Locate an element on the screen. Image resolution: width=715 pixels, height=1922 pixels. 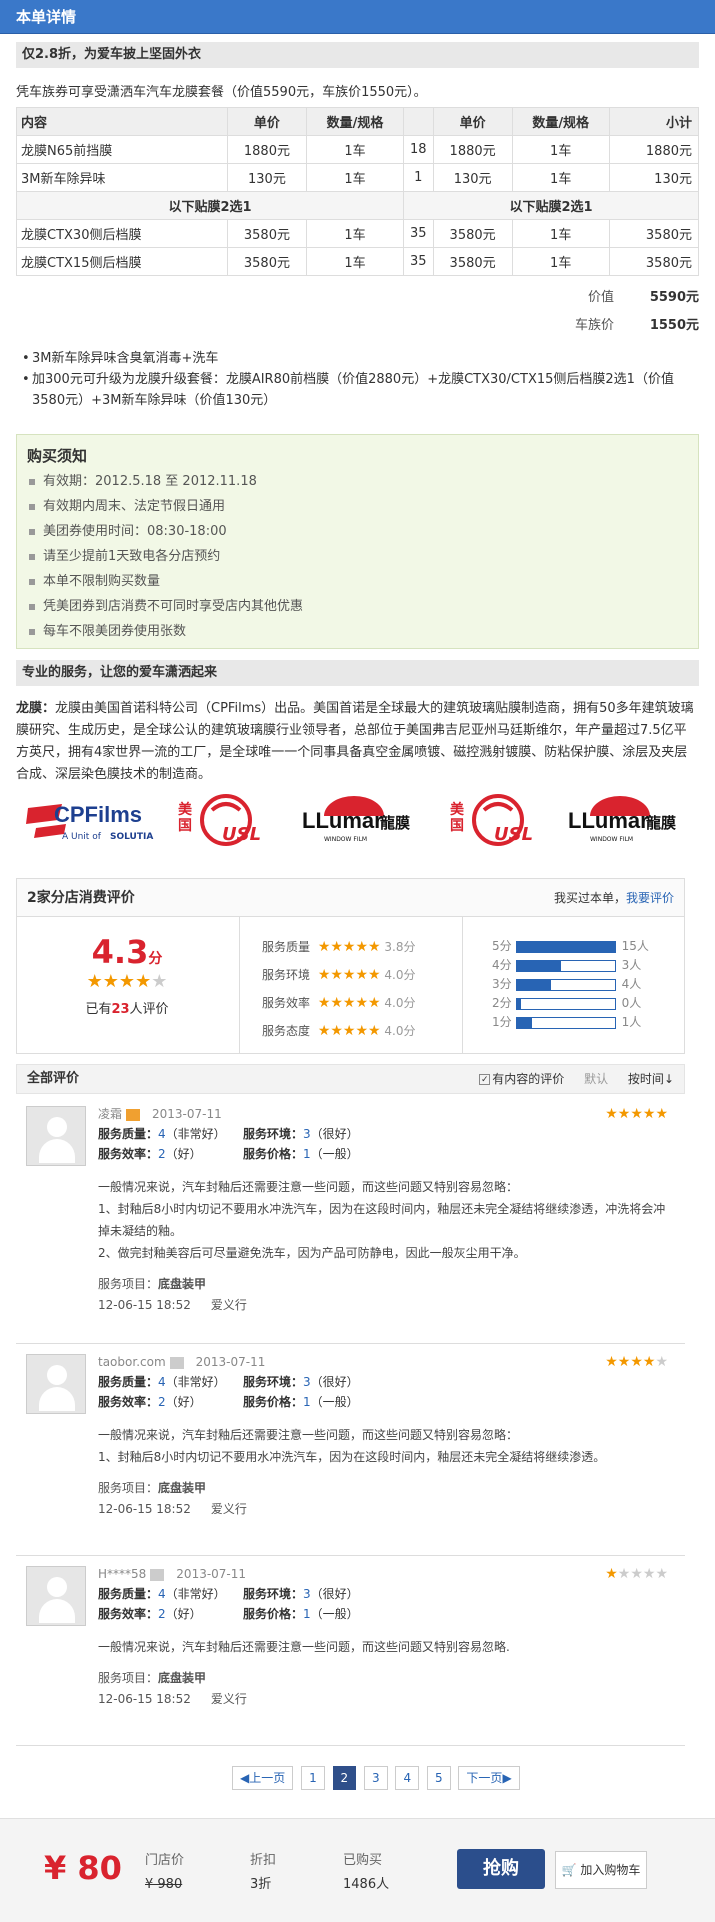
review-user-line: H****58 2013-07-11 ★★★★★ is located at coordinates (383, 1574).